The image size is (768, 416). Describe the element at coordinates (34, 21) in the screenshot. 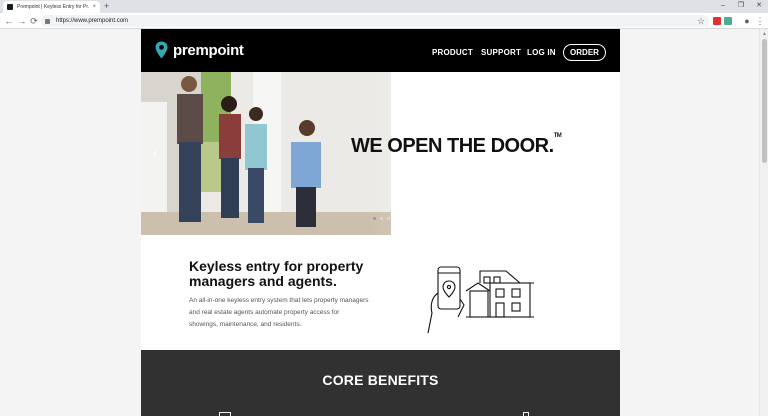

I see `reload-button: ⟳` at that location.